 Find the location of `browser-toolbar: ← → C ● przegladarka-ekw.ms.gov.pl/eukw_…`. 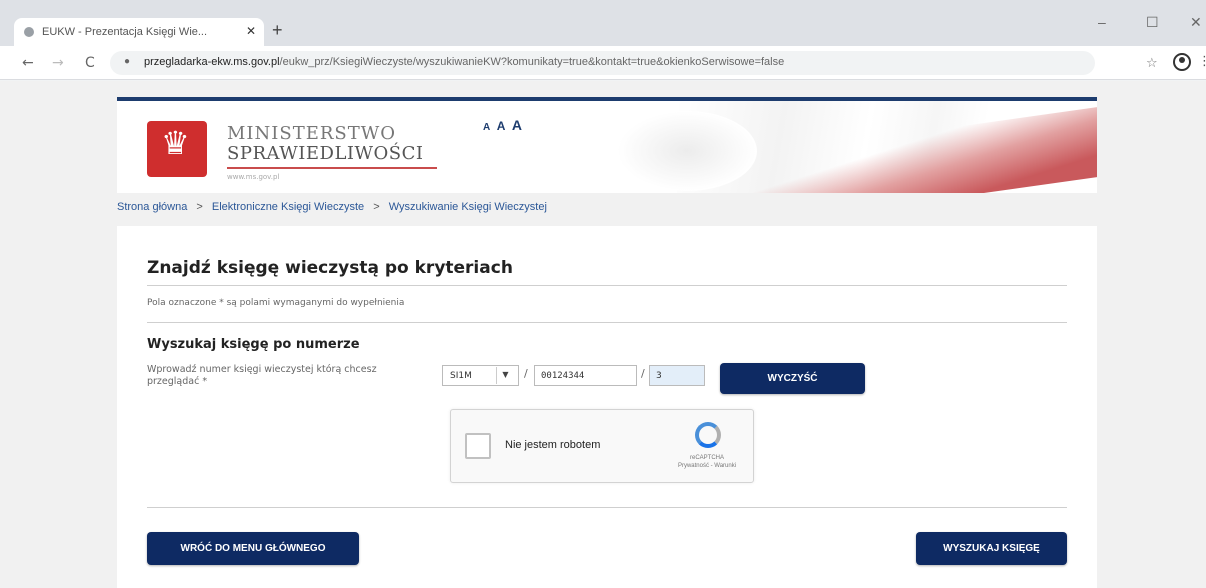

browser-toolbar: ← → C ● przegladarka-ekw.ms.gov.pl/eukw_… is located at coordinates (603, 63).